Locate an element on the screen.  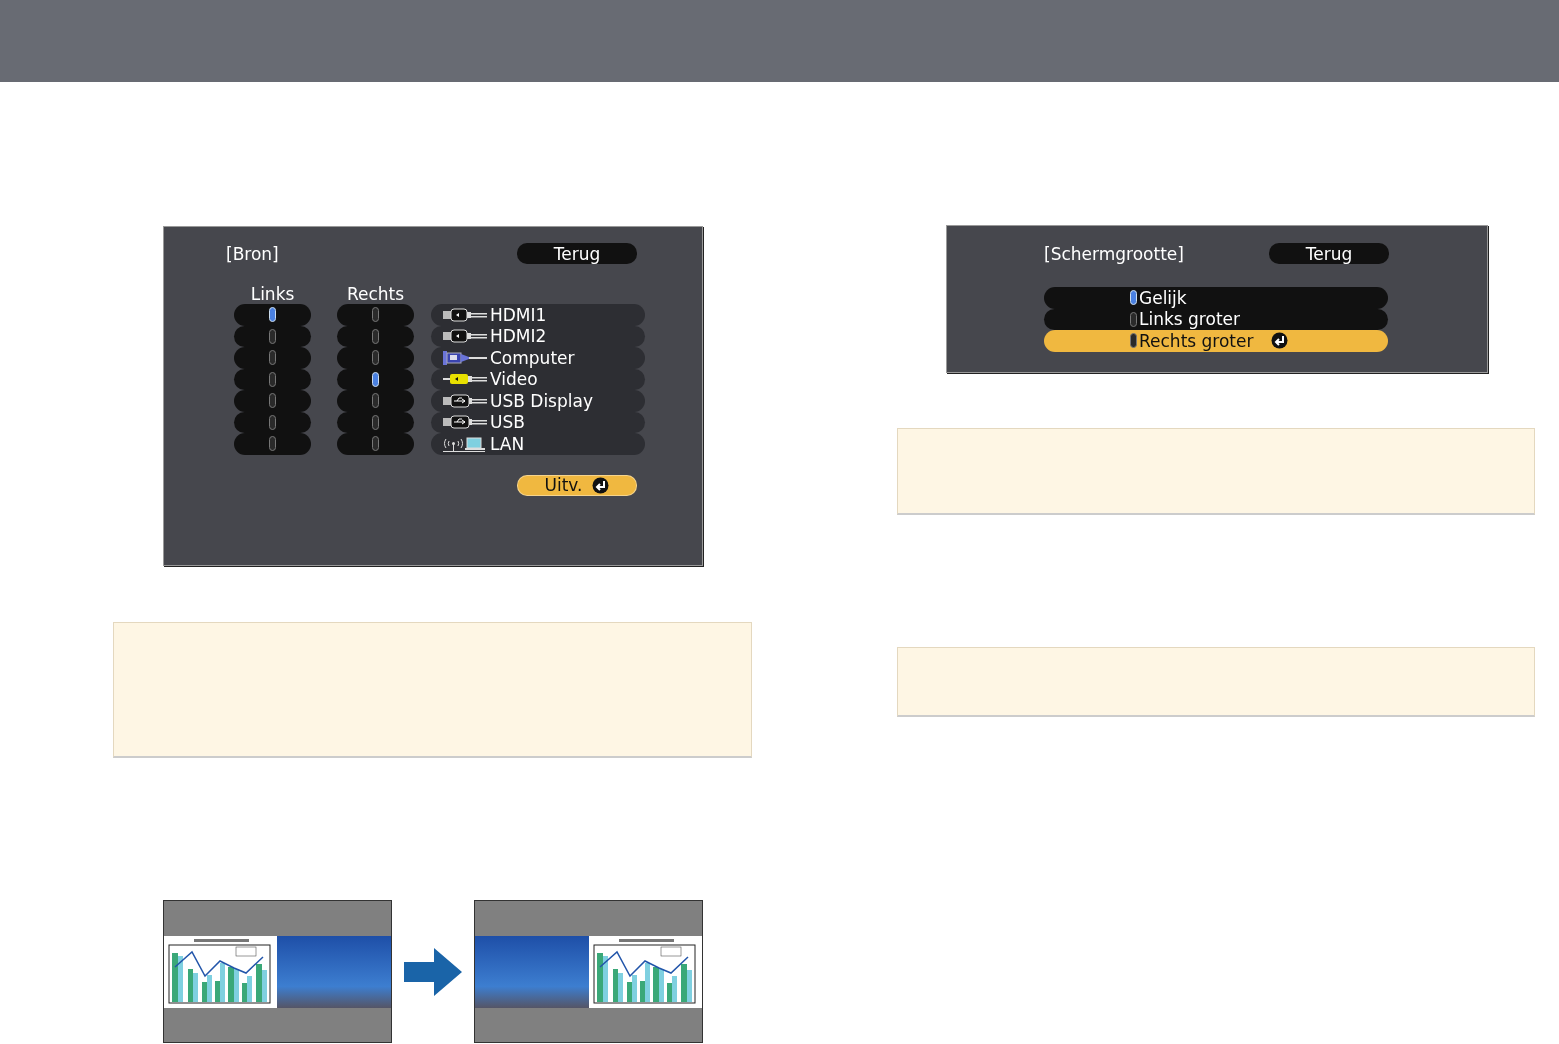
option-item: Gelijk is located at coordinates (1216, 298).